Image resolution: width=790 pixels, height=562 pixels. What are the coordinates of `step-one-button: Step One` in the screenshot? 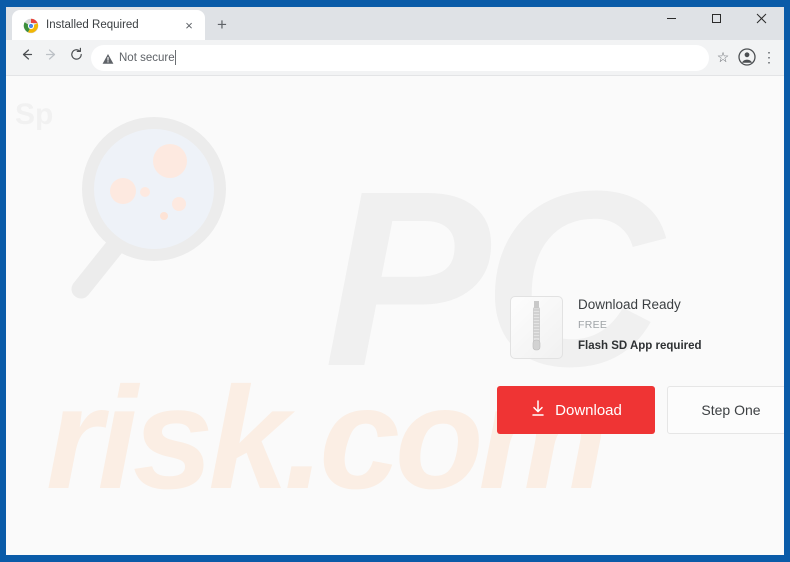 It's located at (725, 410).